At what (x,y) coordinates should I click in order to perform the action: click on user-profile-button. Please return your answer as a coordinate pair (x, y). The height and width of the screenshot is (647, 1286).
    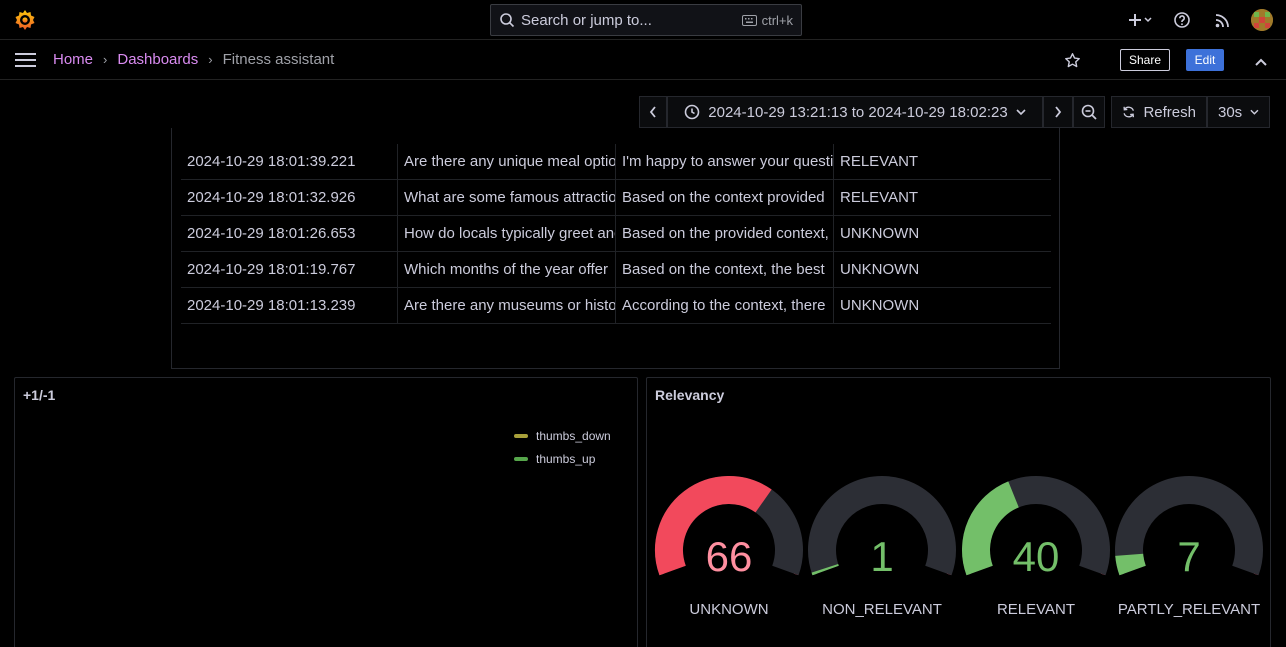
    Looking at the image, I should click on (1262, 20).